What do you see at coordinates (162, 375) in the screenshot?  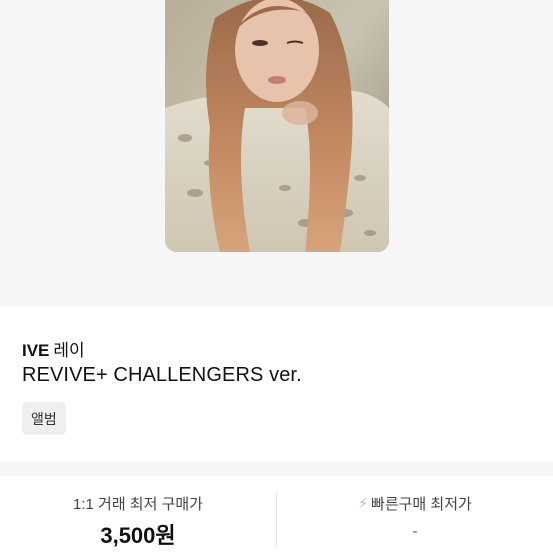 I see `product-version: REVIVE+ CHALLENGERS ver.` at bounding box center [162, 375].